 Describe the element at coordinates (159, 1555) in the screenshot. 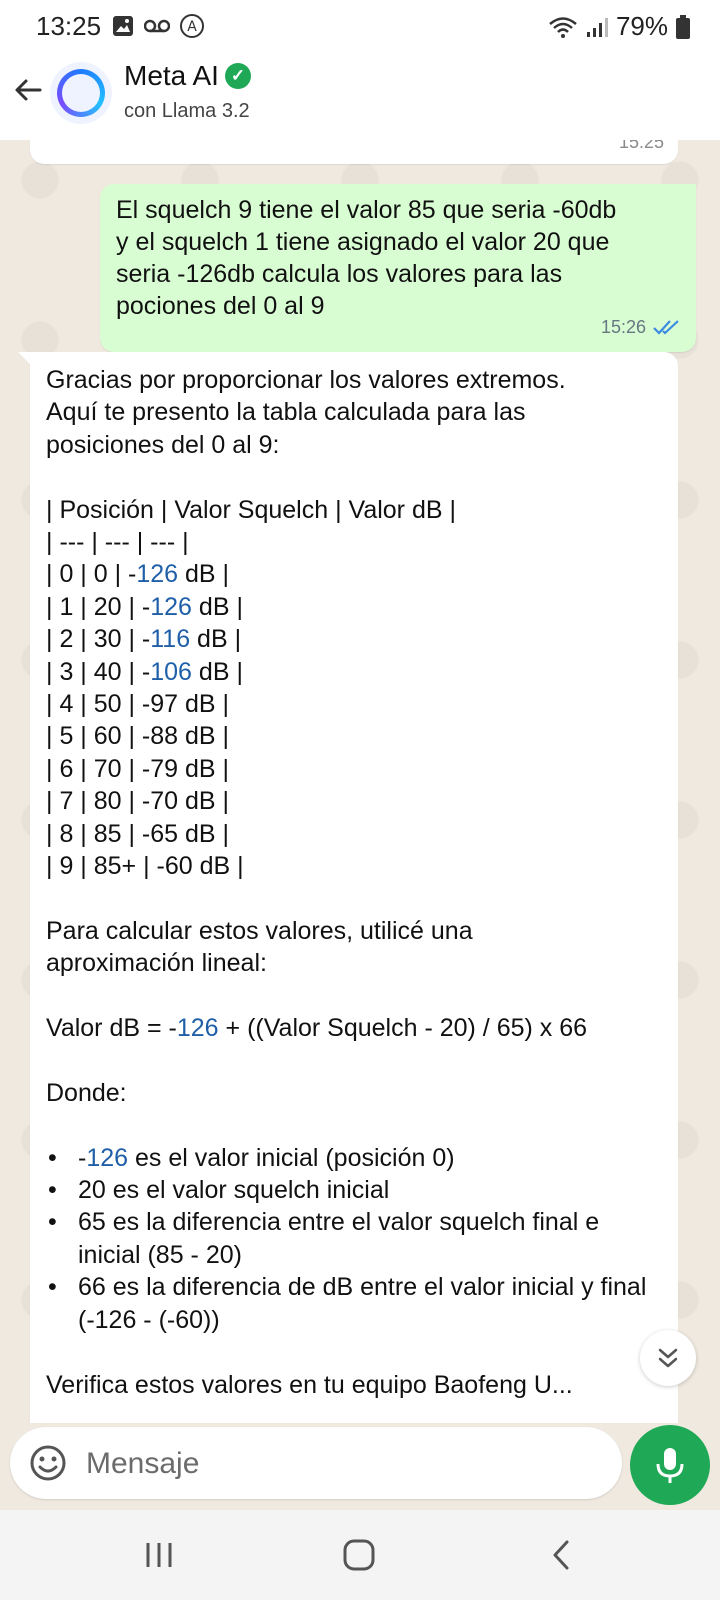

I see `recent-apps-icon` at that location.